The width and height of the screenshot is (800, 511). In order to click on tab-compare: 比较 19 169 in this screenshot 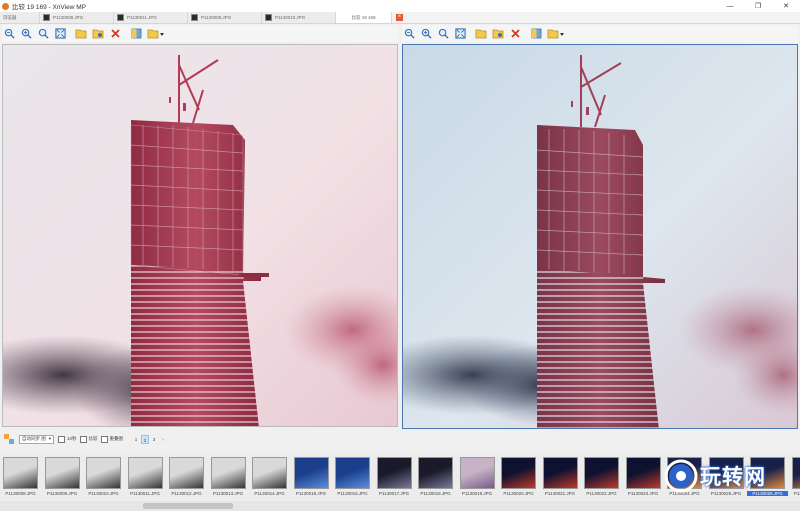, I will do `click(364, 17)`.